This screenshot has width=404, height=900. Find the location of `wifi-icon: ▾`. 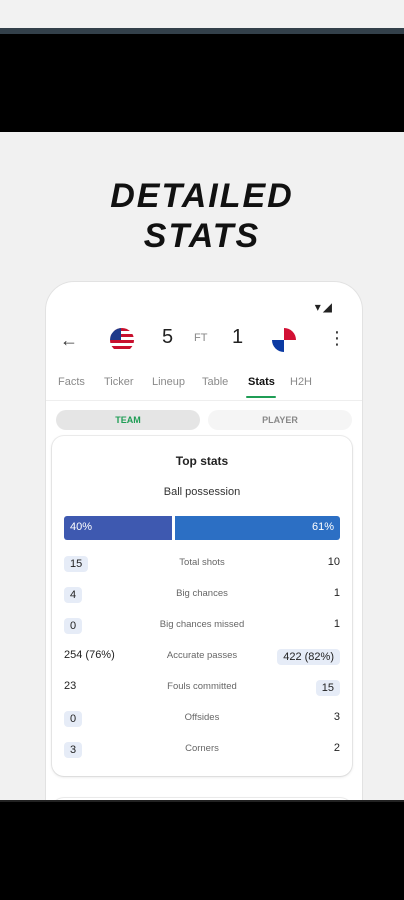

wifi-icon: ▾ is located at coordinates (317, 307).